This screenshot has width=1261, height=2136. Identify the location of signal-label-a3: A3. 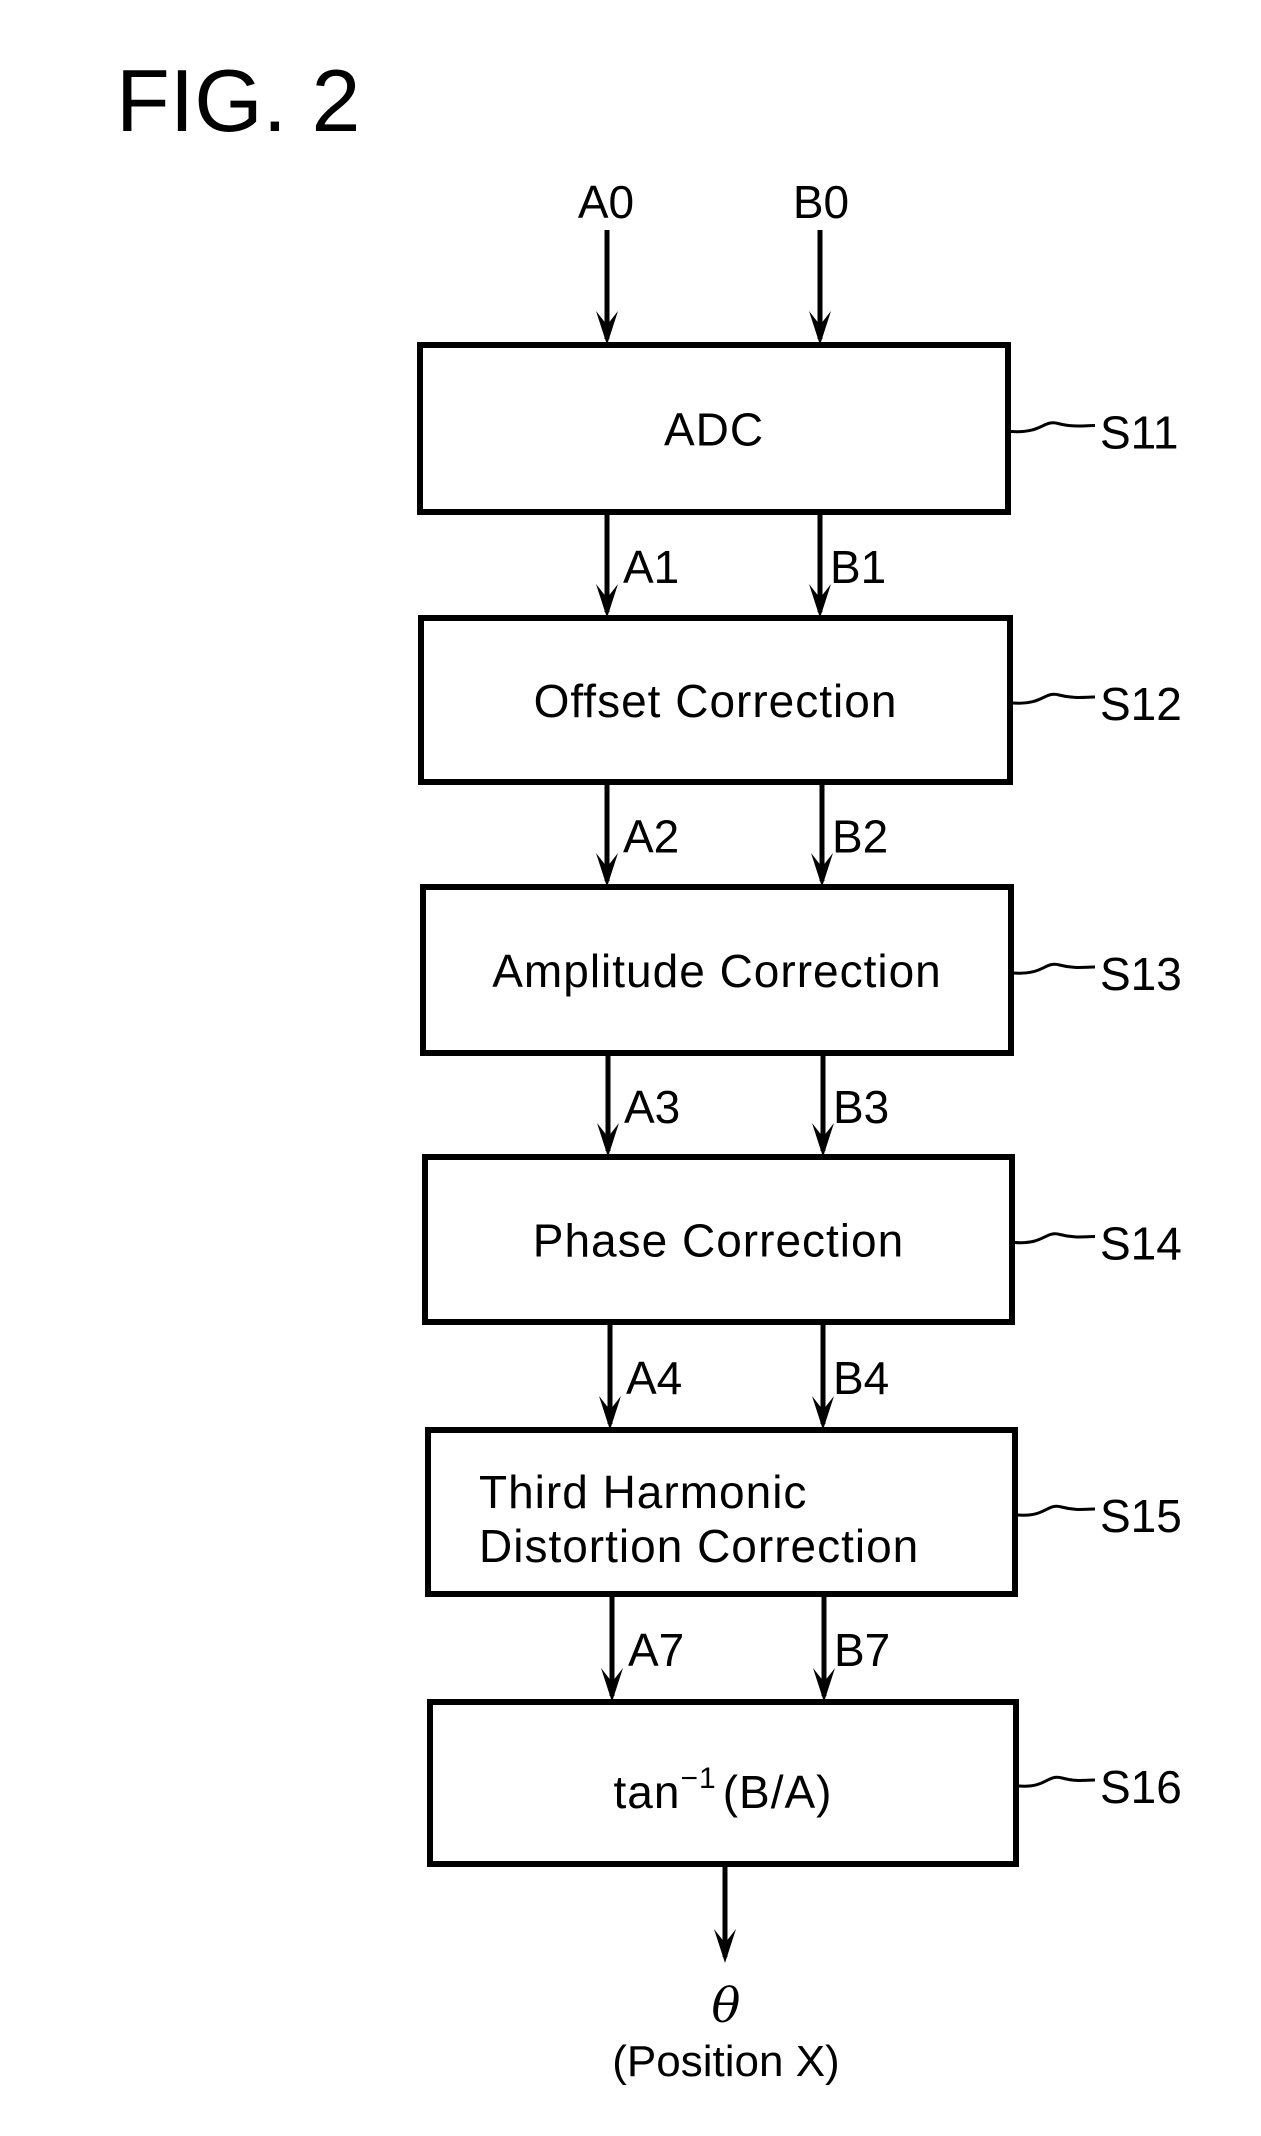
(652, 1107).